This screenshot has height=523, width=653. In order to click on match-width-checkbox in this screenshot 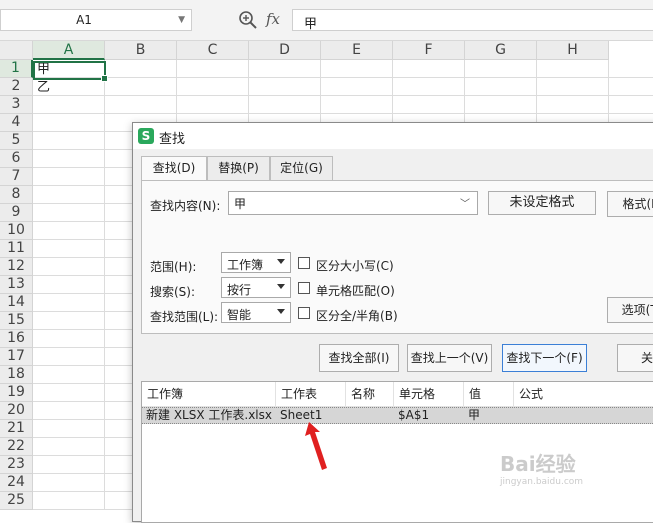, I will do `click(304, 313)`.